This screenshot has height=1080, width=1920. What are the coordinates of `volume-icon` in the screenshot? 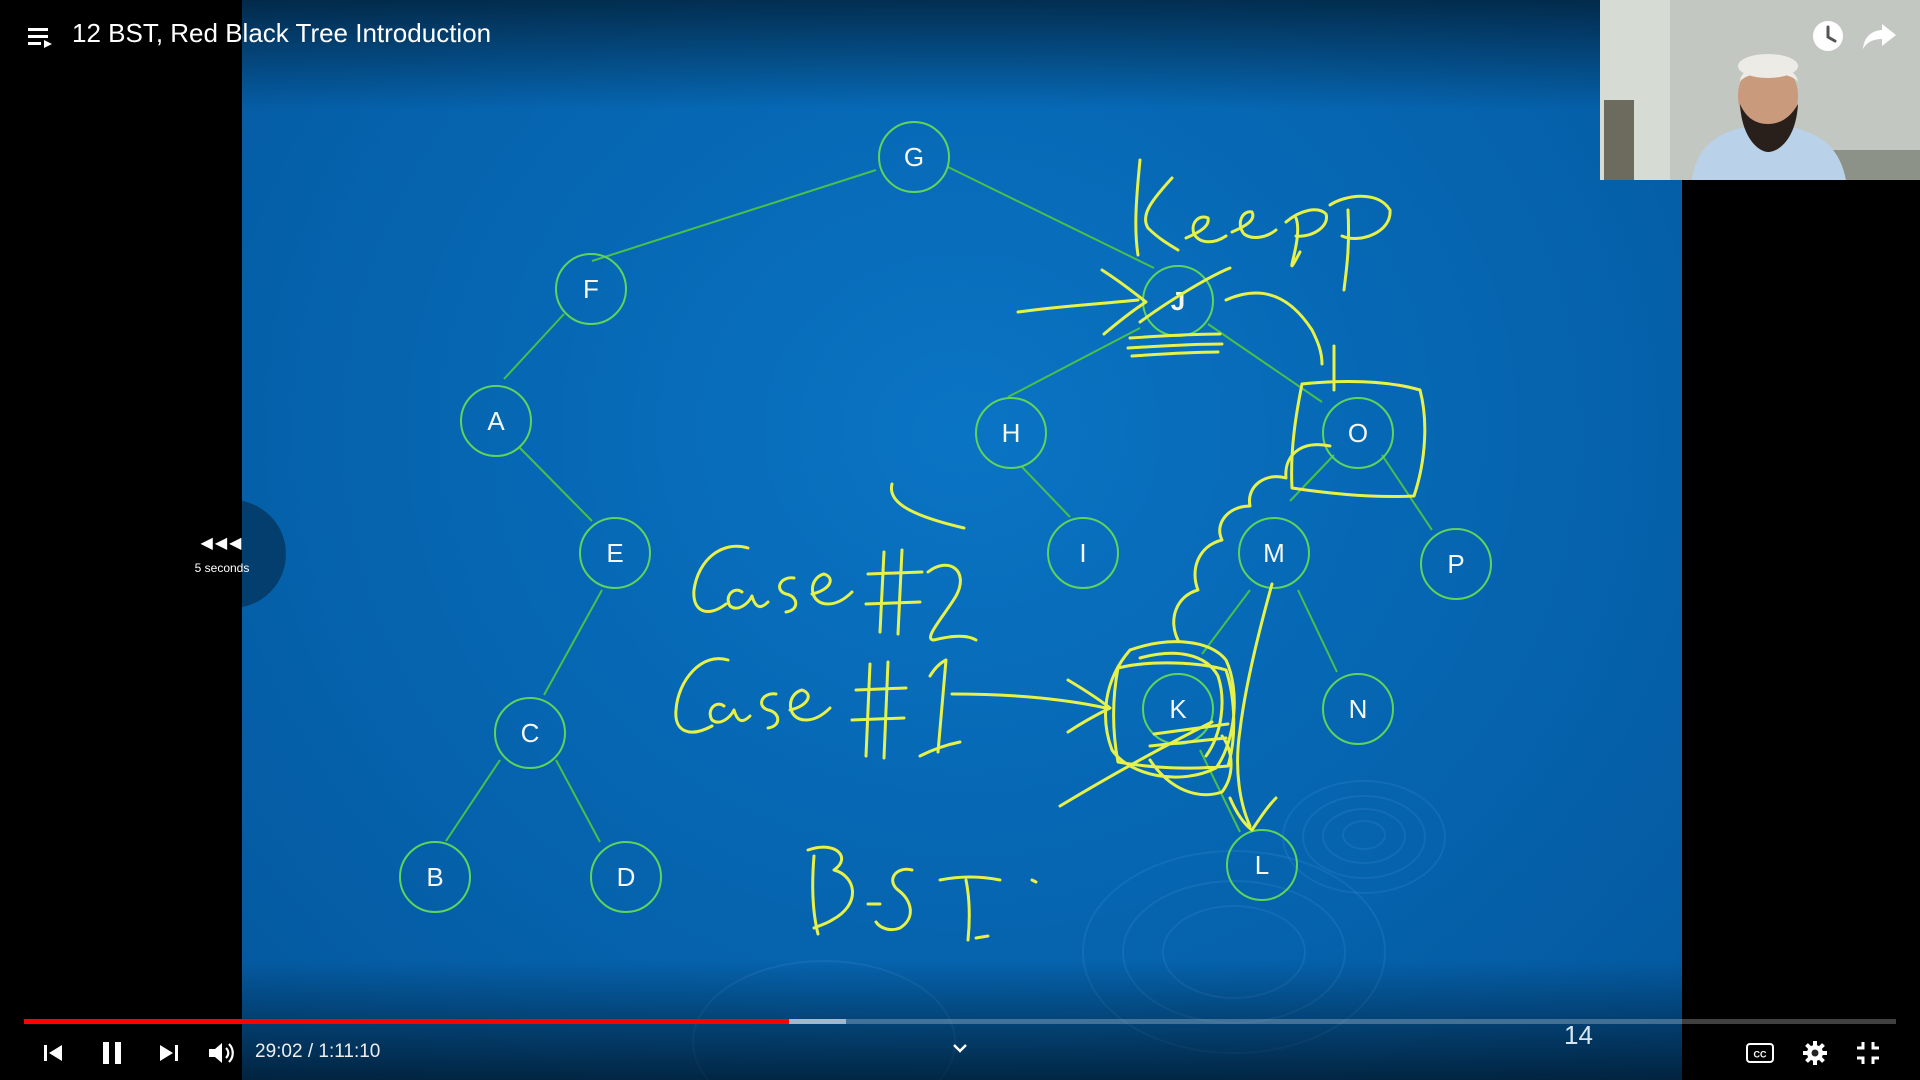 It's located at (221, 1053).